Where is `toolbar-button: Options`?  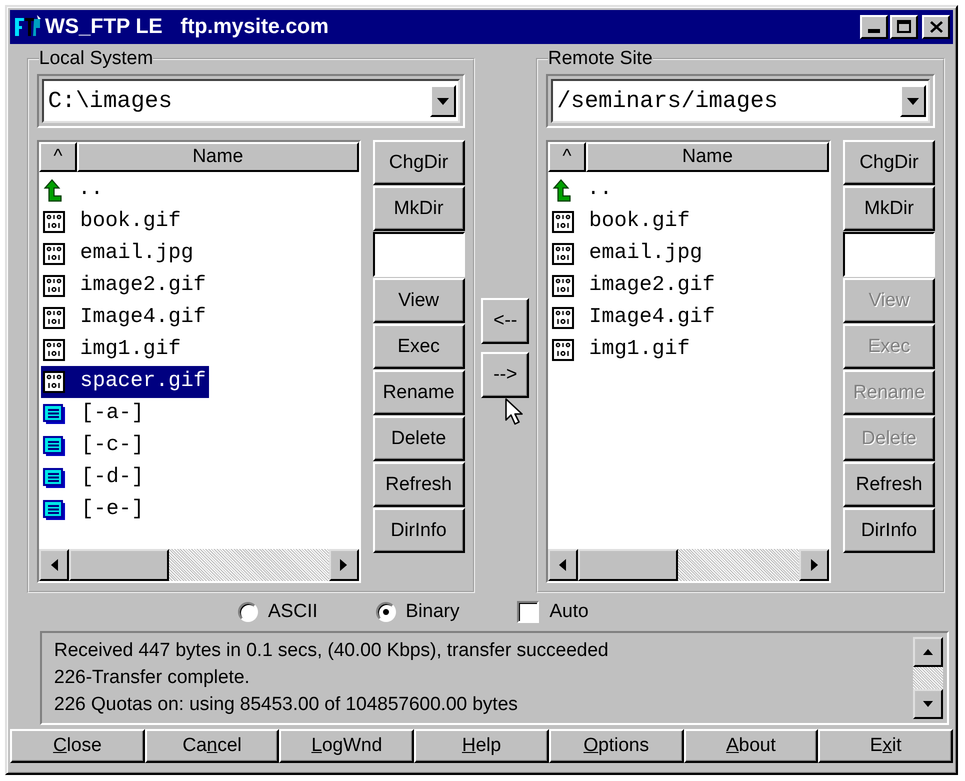
toolbar-button: Options is located at coordinates (616, 746).